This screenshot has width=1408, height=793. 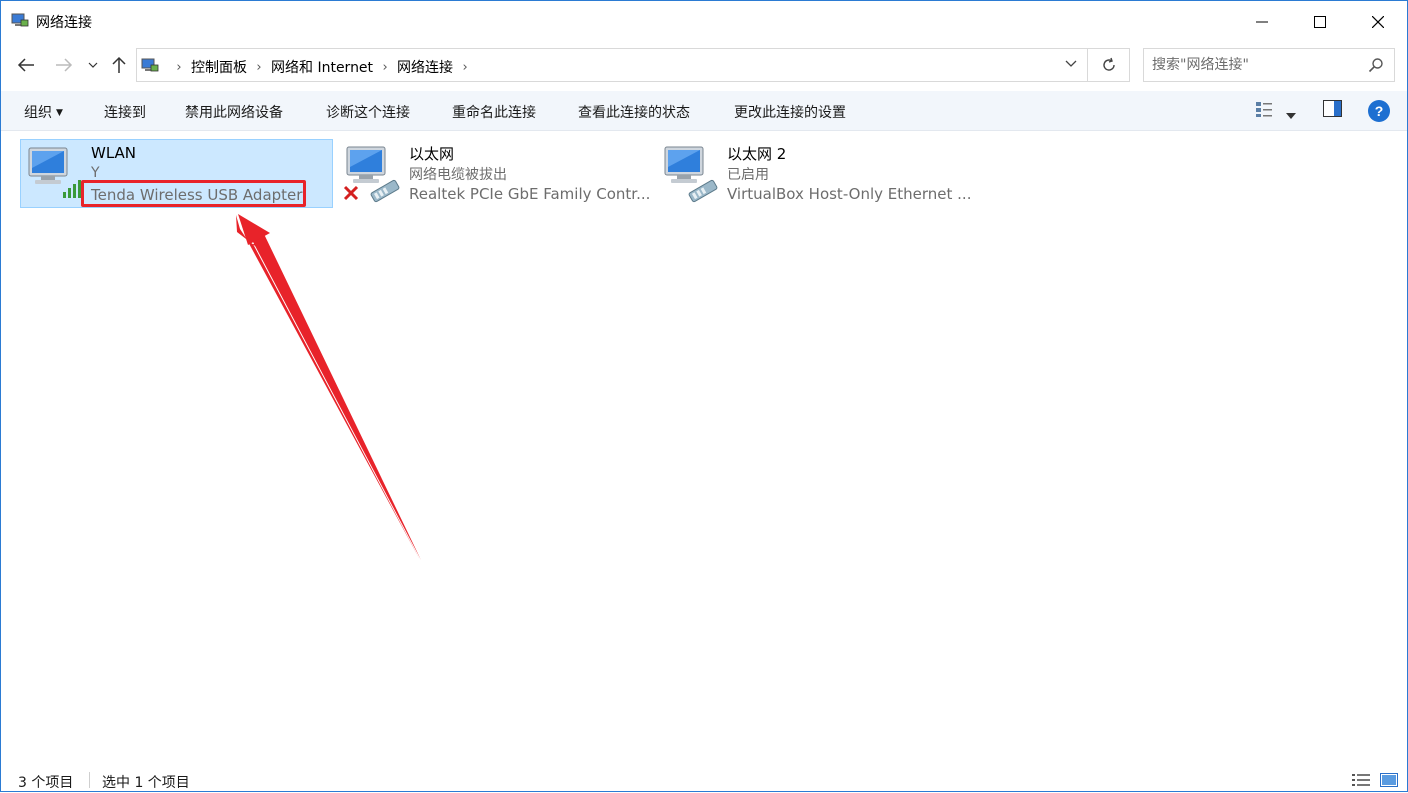 I want to click on connection-status: Y, so click(x=95, y=173).